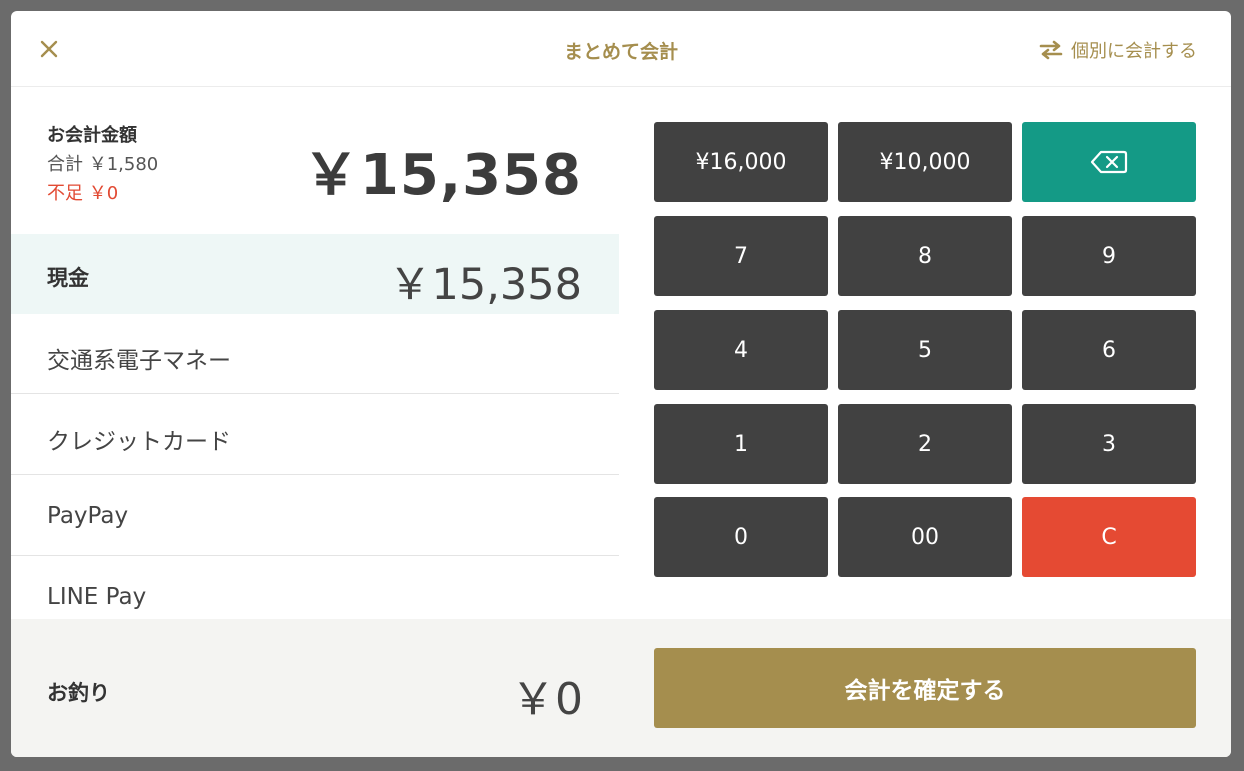 This screenshot has height=771, width=1244. What do you see at coordinates (925, 444) in the screenshot?
I see `key-2: 2` at bounding box center [925, 444].